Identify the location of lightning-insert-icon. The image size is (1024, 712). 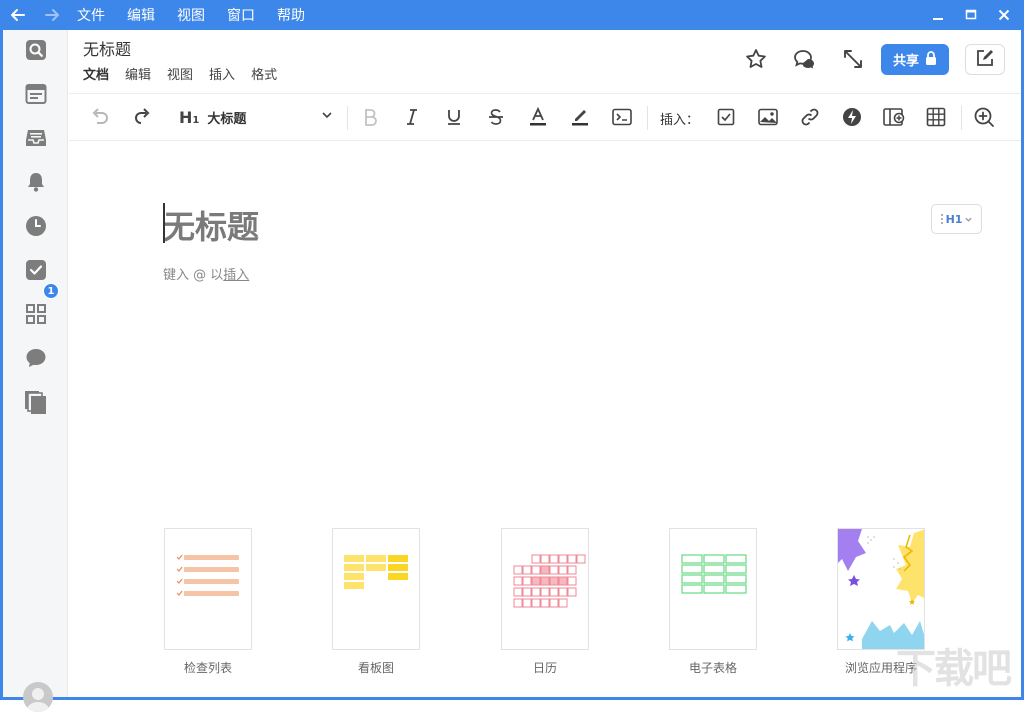
(852, 117).